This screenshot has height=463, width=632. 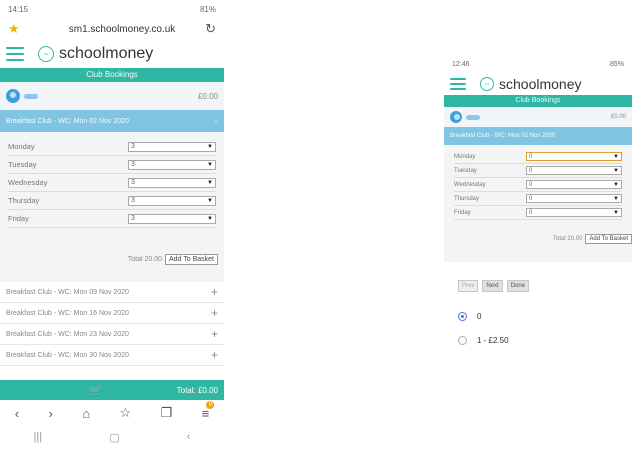 What do you see at coordinates (112, 147) in the screenshot?
I see `day-row: Monday 3 ▼` at bounding box center [112, 147].